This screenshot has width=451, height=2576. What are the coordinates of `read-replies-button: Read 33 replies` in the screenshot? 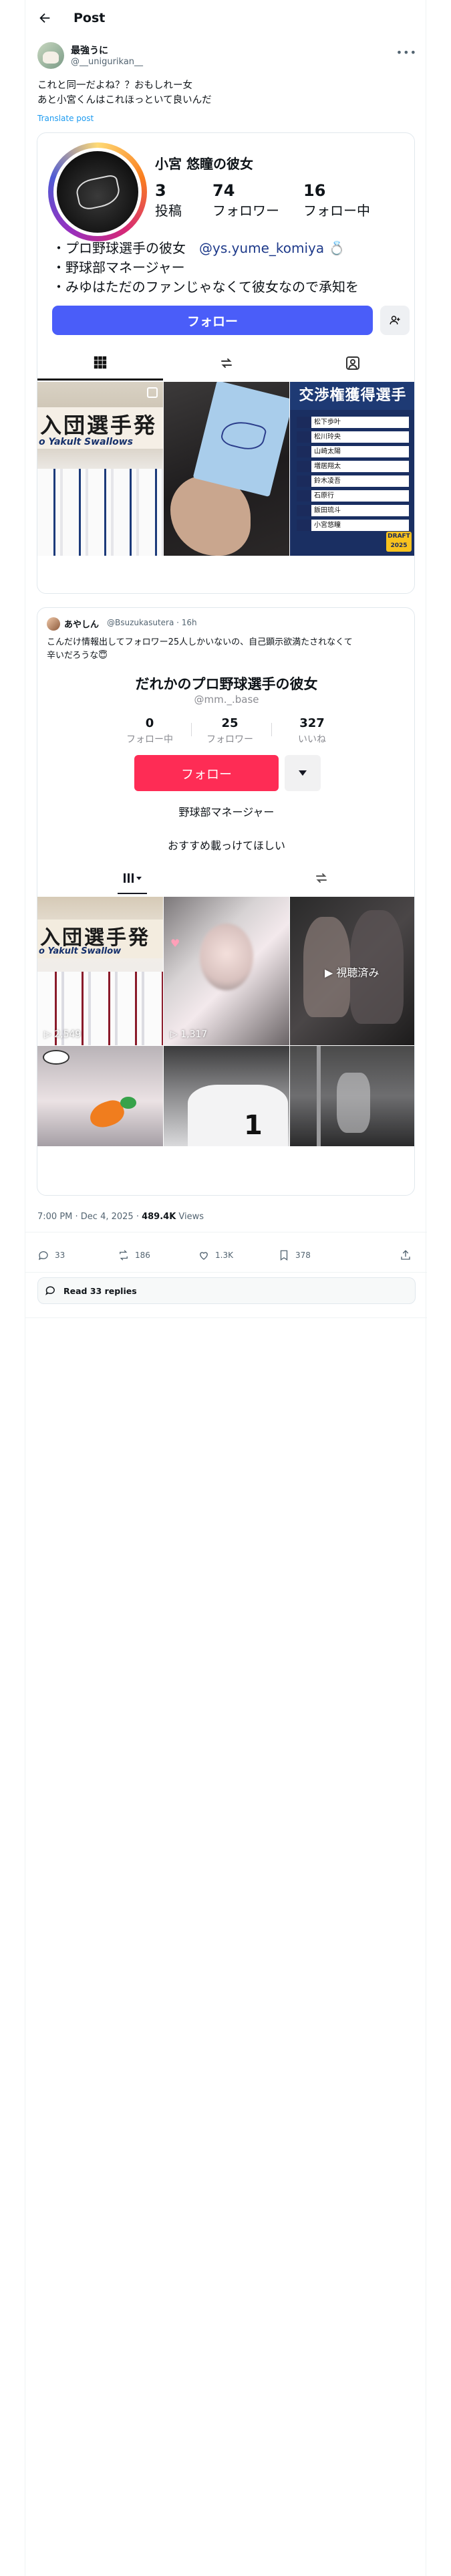 It's located at (226, 1290).